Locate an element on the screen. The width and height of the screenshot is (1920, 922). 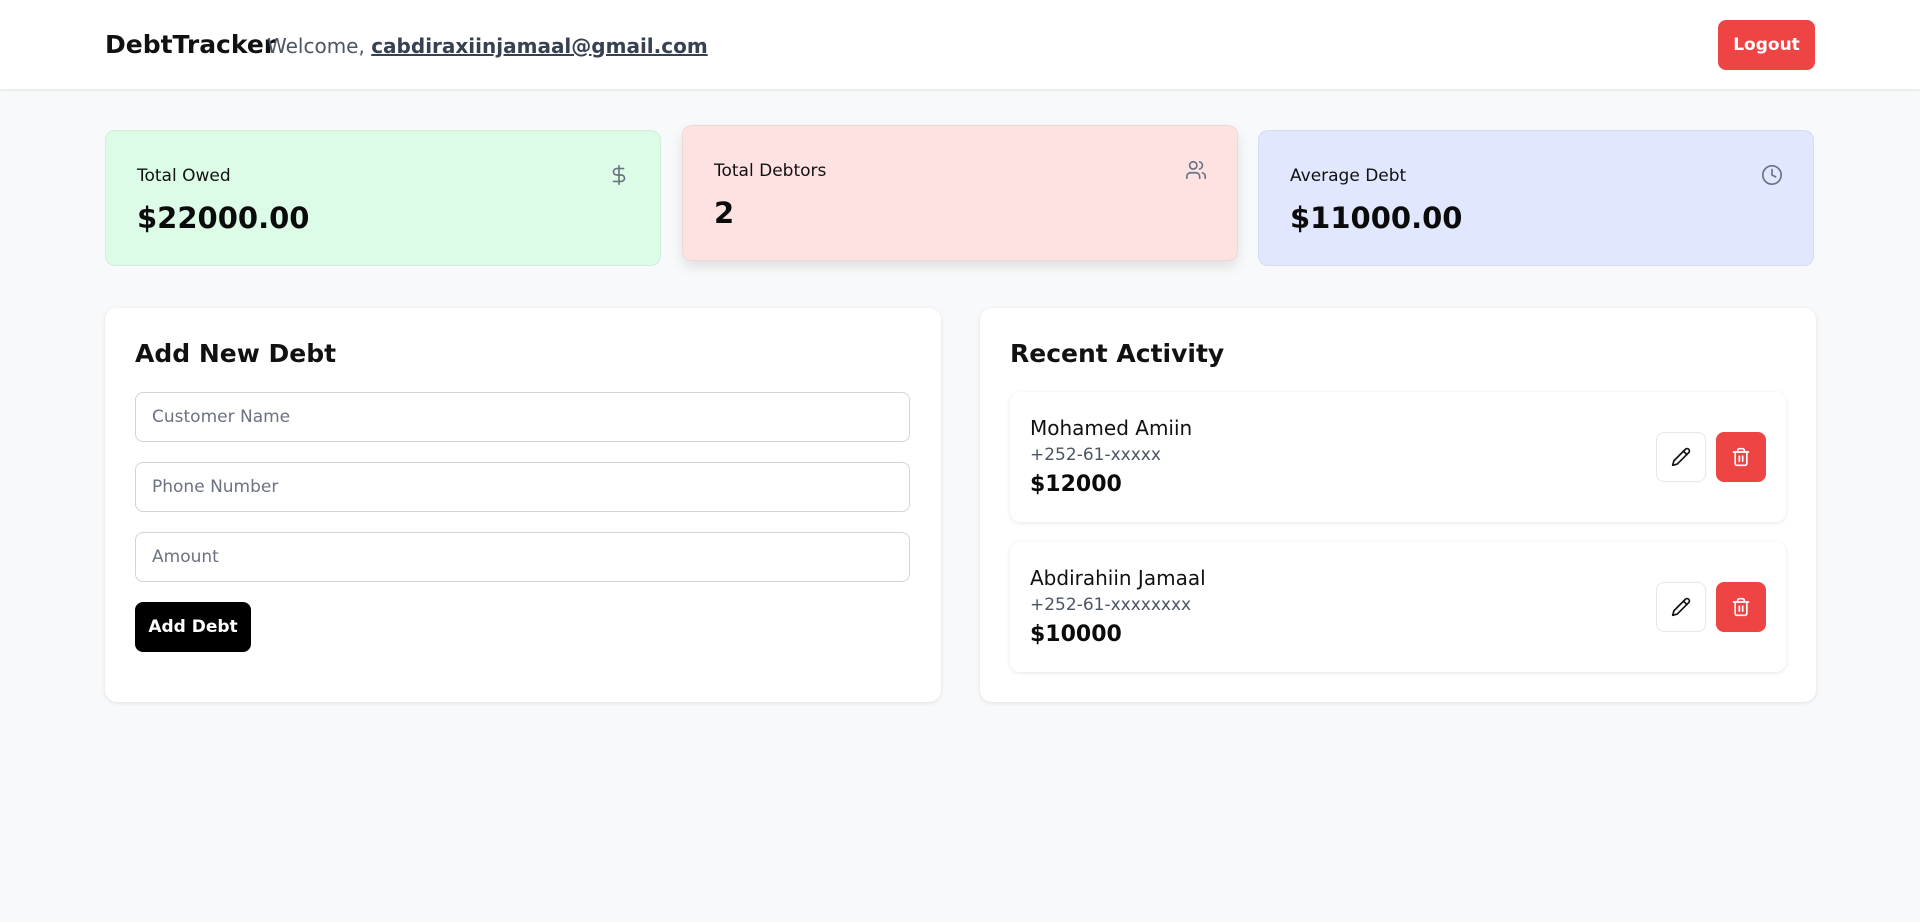
stat-label: Total Owed is located at coordinates (184, 176).